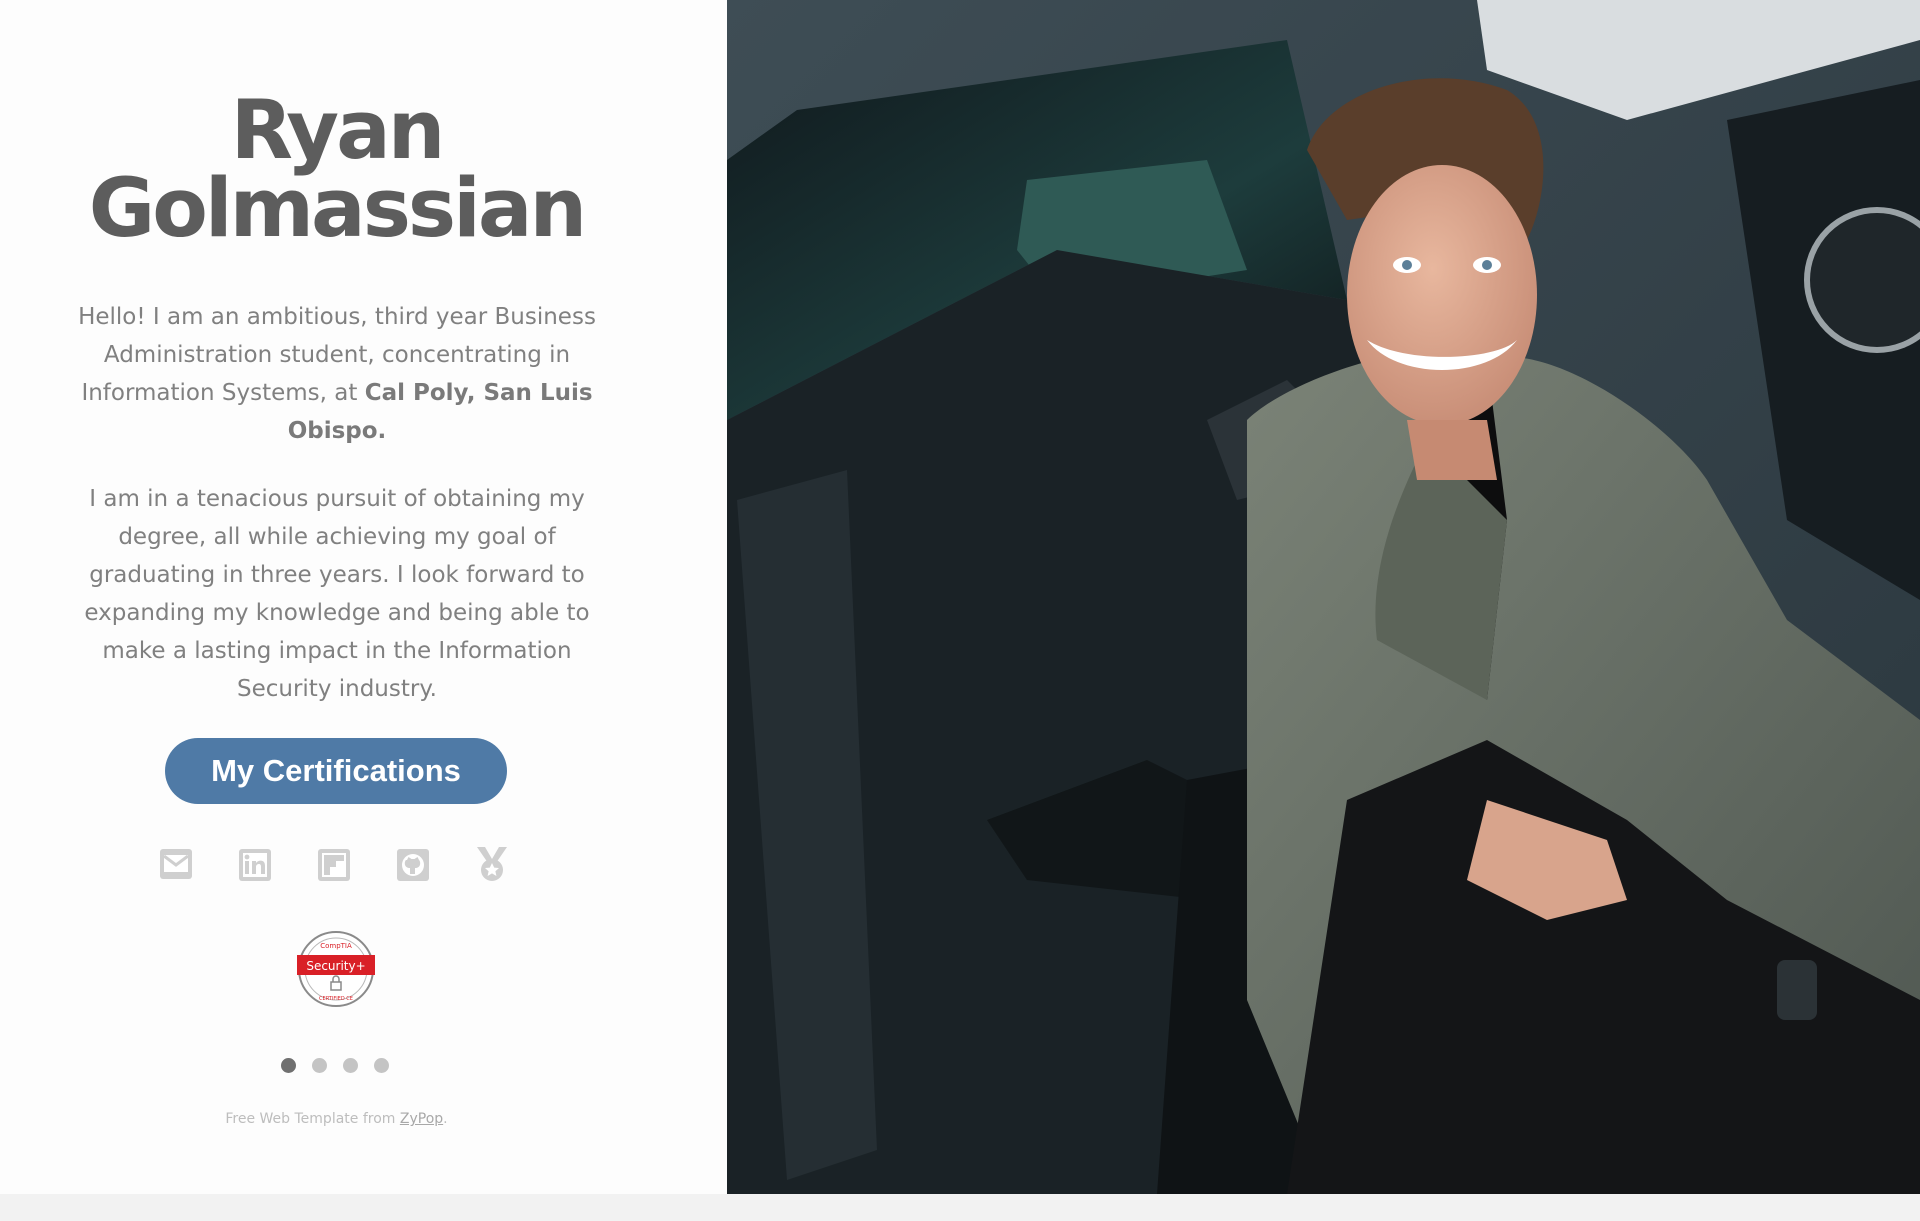 This screenshot has height=1221, width=1920. What do you see at coordinates (335, 966) in the screenshot?
I see `badge-label: Security+` at bounding box center [335, 966].